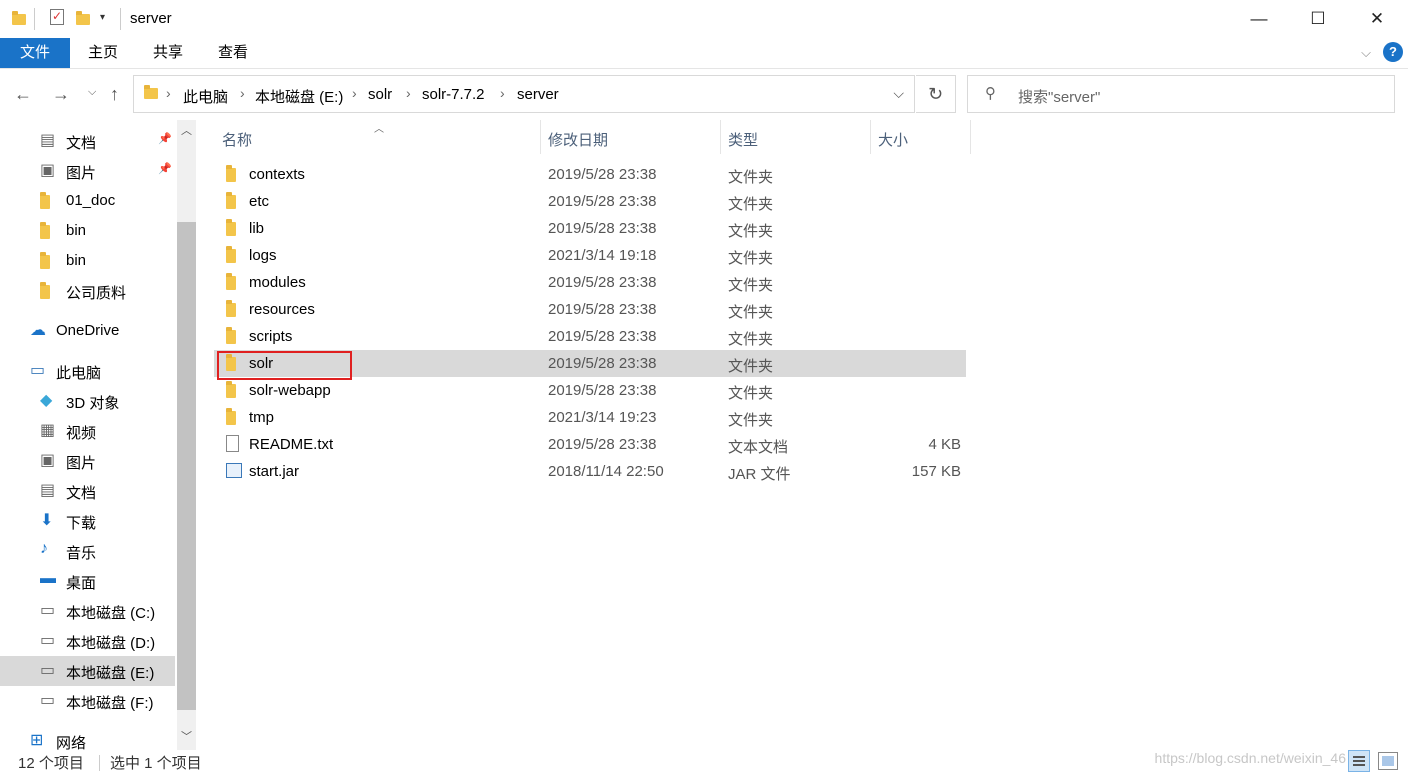  I want to click on file-row: README.txt 2019/5/28 23:38 文本文档 4 KB, so click(590, 444).